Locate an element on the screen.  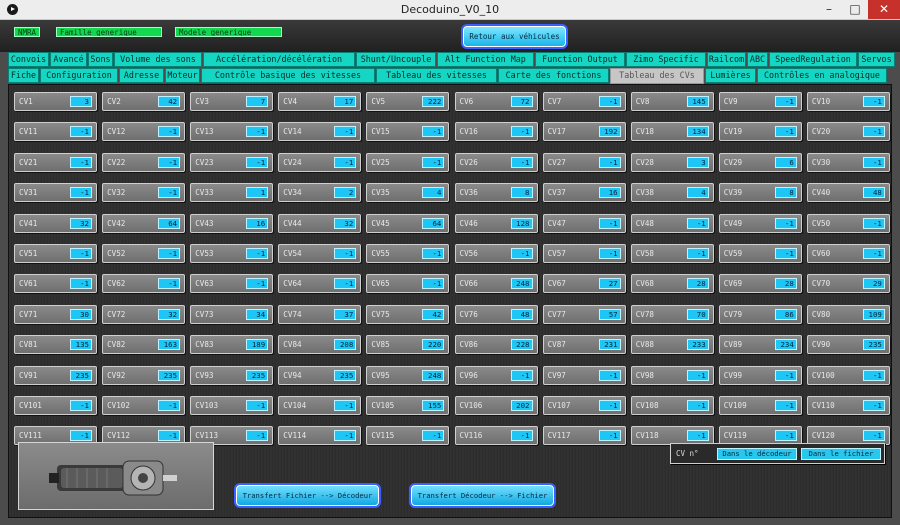
cv-value-input: 208 is located at coordinates (345, 345).